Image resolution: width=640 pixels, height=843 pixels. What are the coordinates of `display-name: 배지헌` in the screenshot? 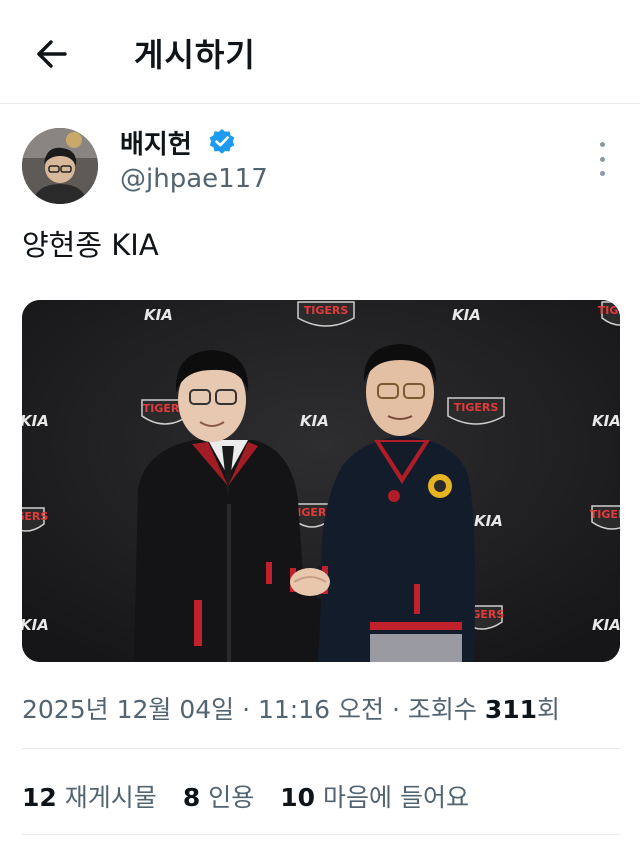 It's located at (156, 142).